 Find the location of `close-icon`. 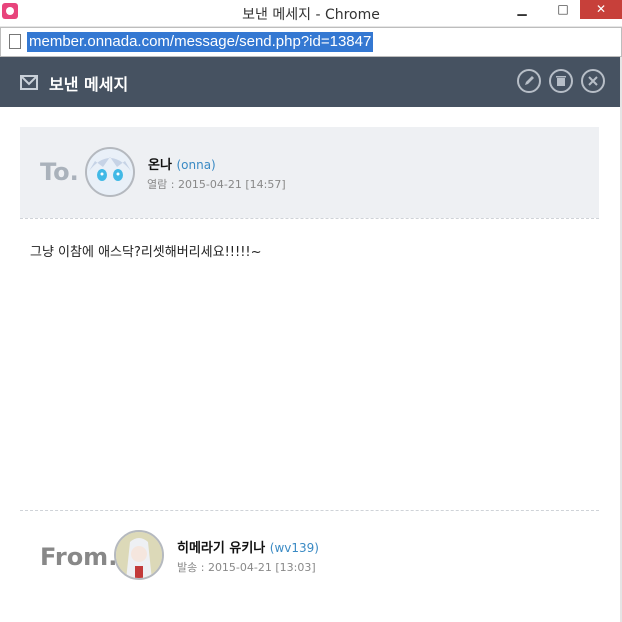

close-icon is located at coordinates (593, 81).